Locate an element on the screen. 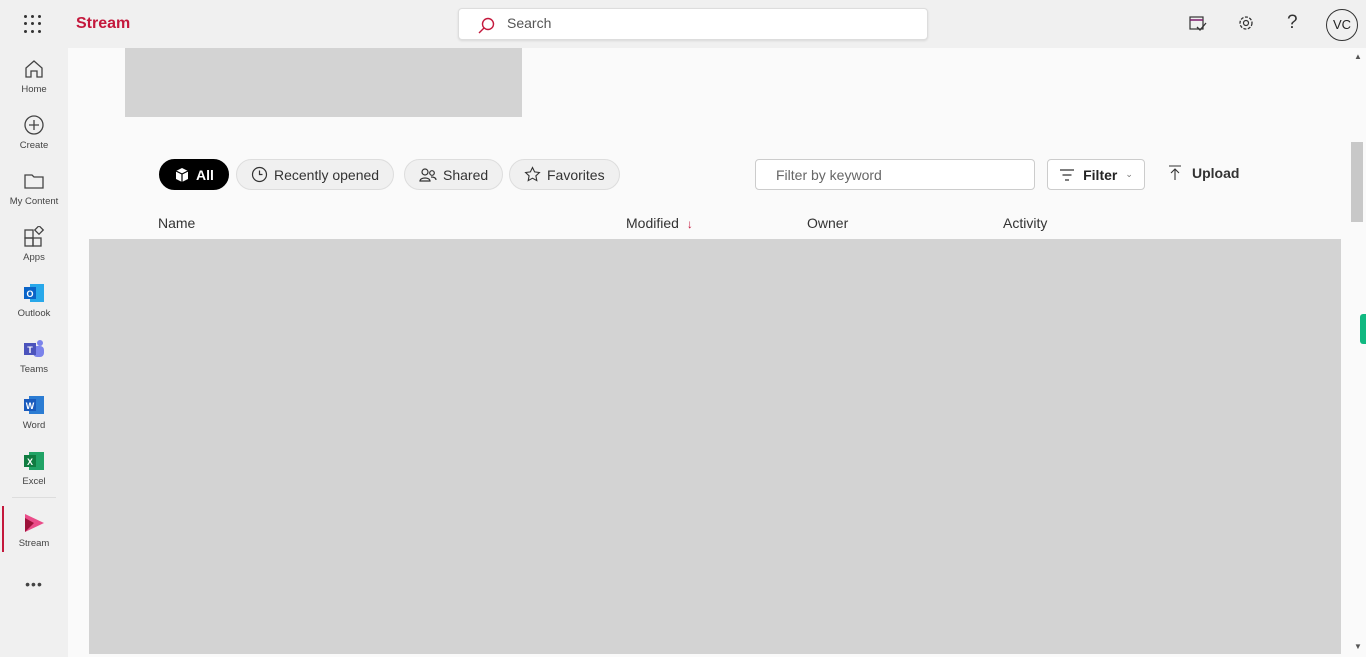  people-icon is located at coordinates (428, 174).